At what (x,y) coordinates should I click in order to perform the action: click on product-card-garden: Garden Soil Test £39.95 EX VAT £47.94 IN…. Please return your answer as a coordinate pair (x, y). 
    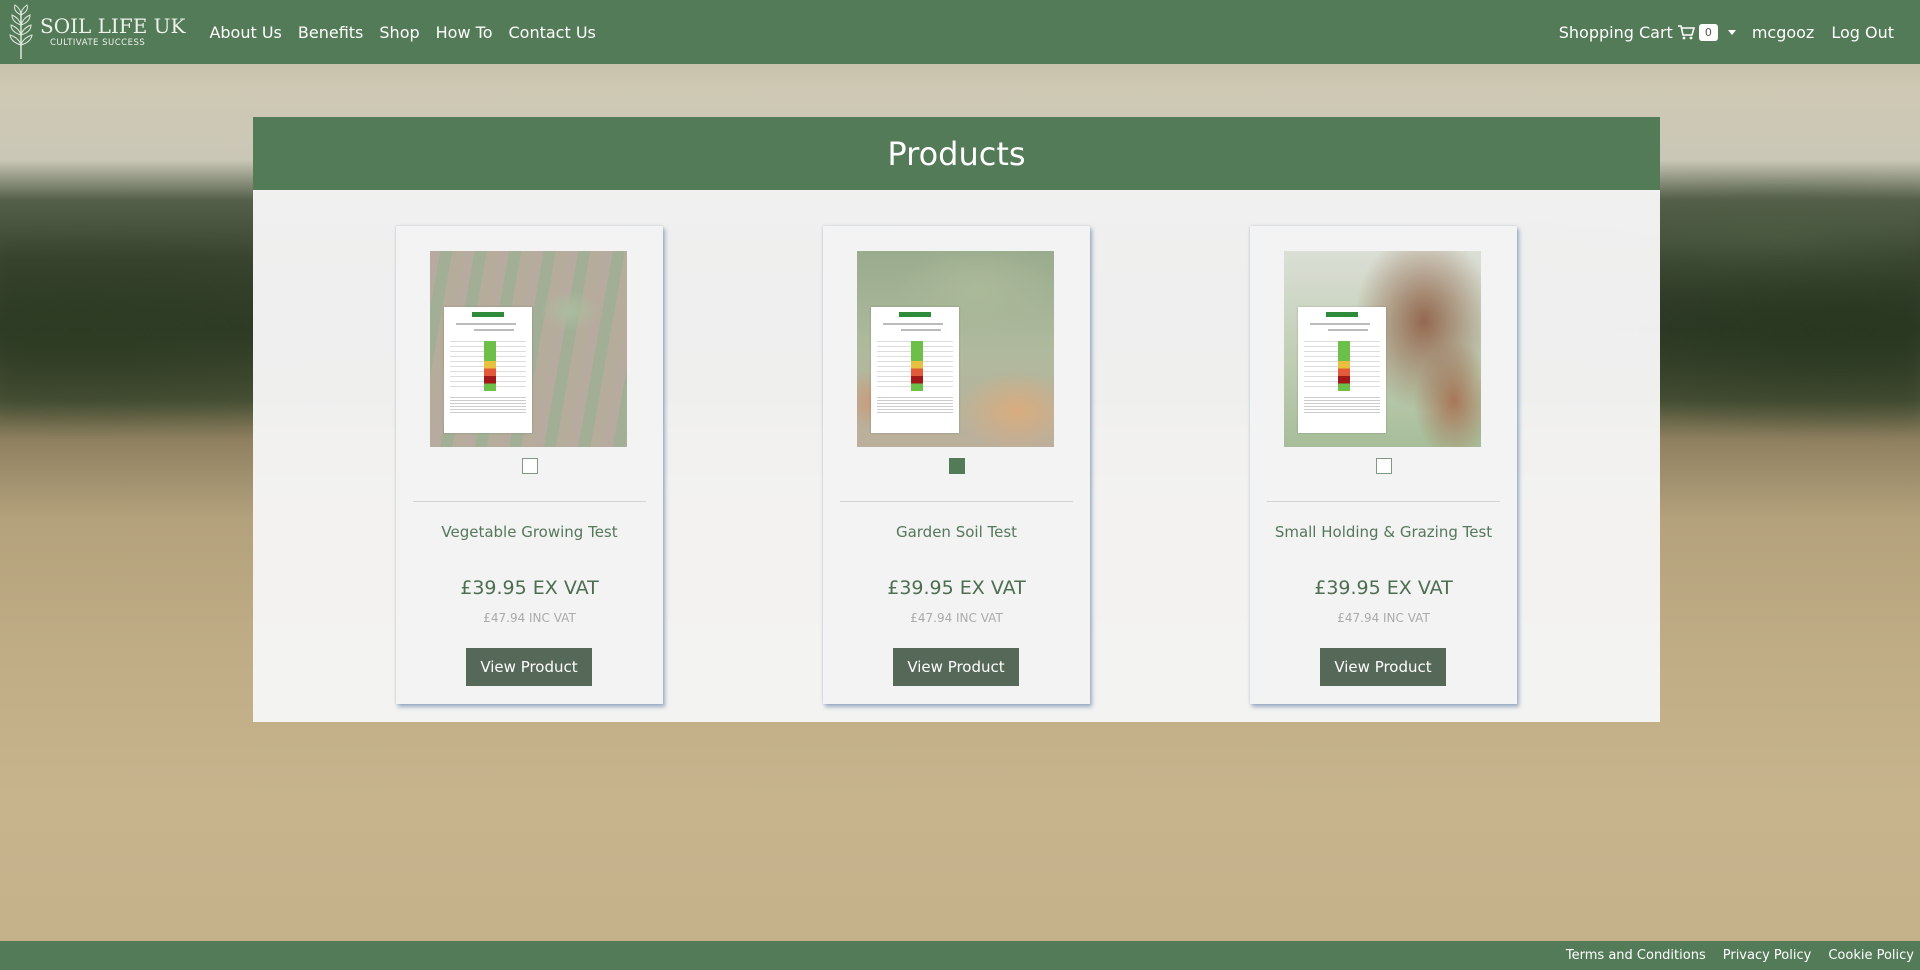
    Looking at the image, I should click on (956, 465).